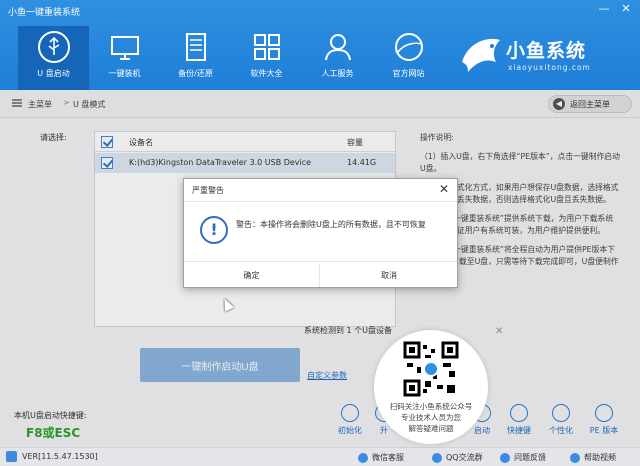  Describe the element at coordinates (214, 230) in the screenshot. I see `warning-icon: !` at that location.